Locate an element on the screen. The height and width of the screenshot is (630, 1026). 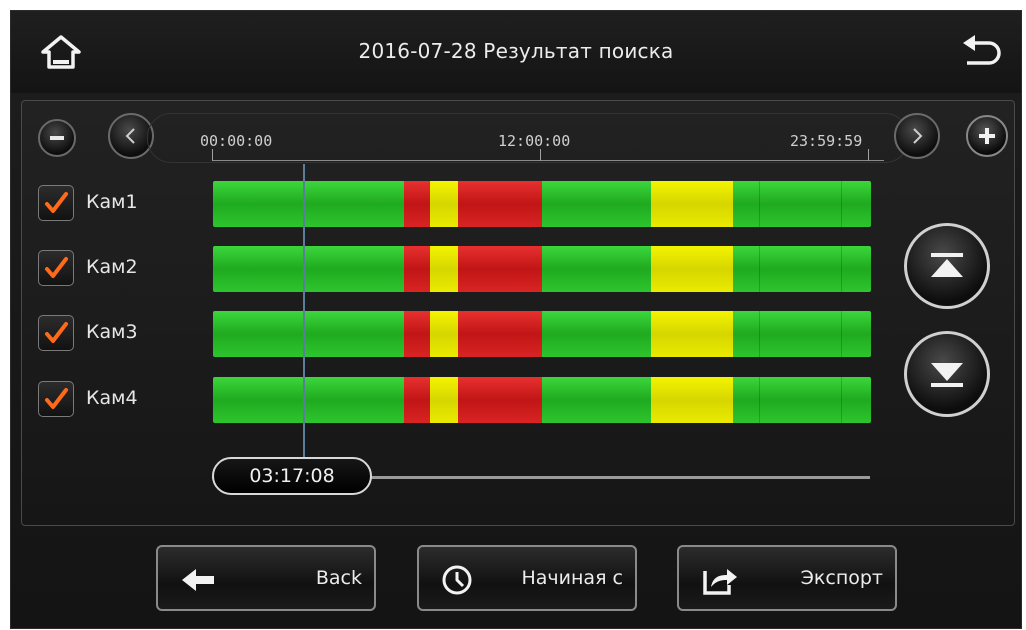
camera-1-recording-track is located at coordinates (542, 204).